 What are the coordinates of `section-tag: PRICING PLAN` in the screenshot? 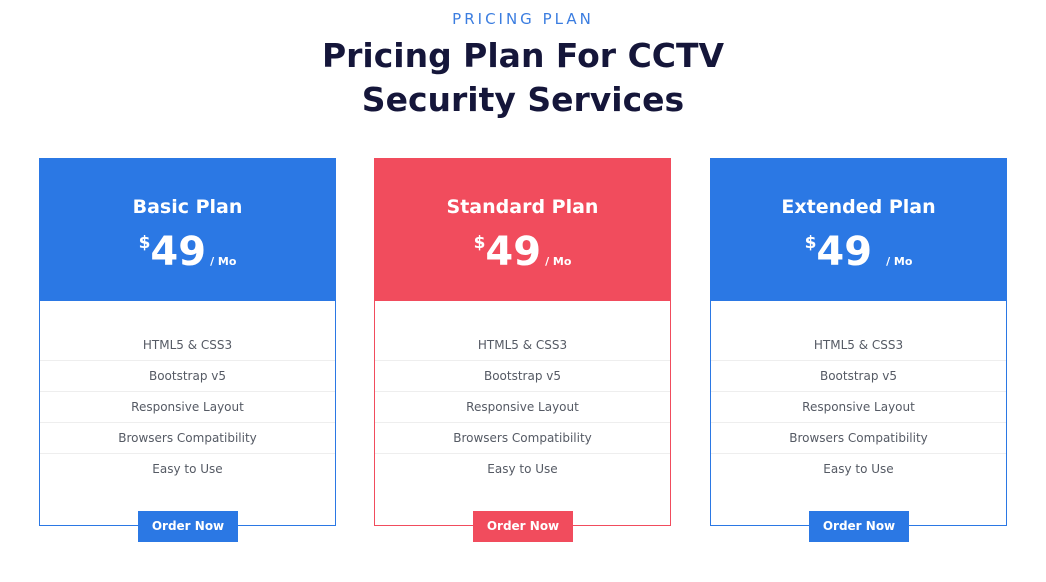 It's located at (523, 19).